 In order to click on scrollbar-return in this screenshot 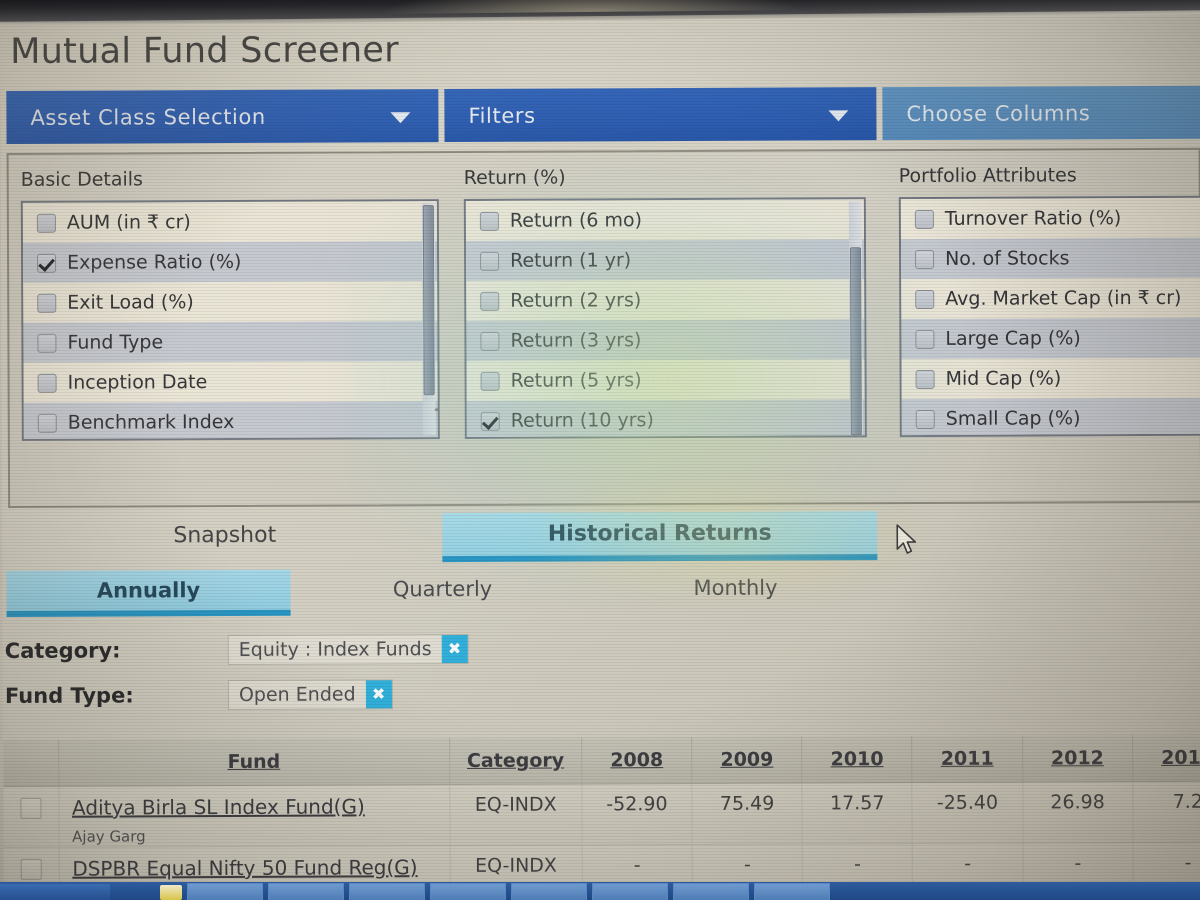, I will do `click(855, 318)`.